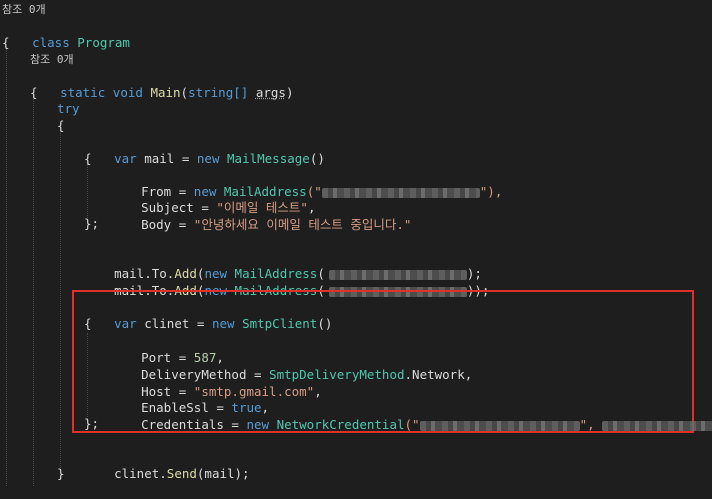 The image size is (712, 499). I want to click on code-line-subject: Subject = "이메일 테스트",, so click(213, 198).